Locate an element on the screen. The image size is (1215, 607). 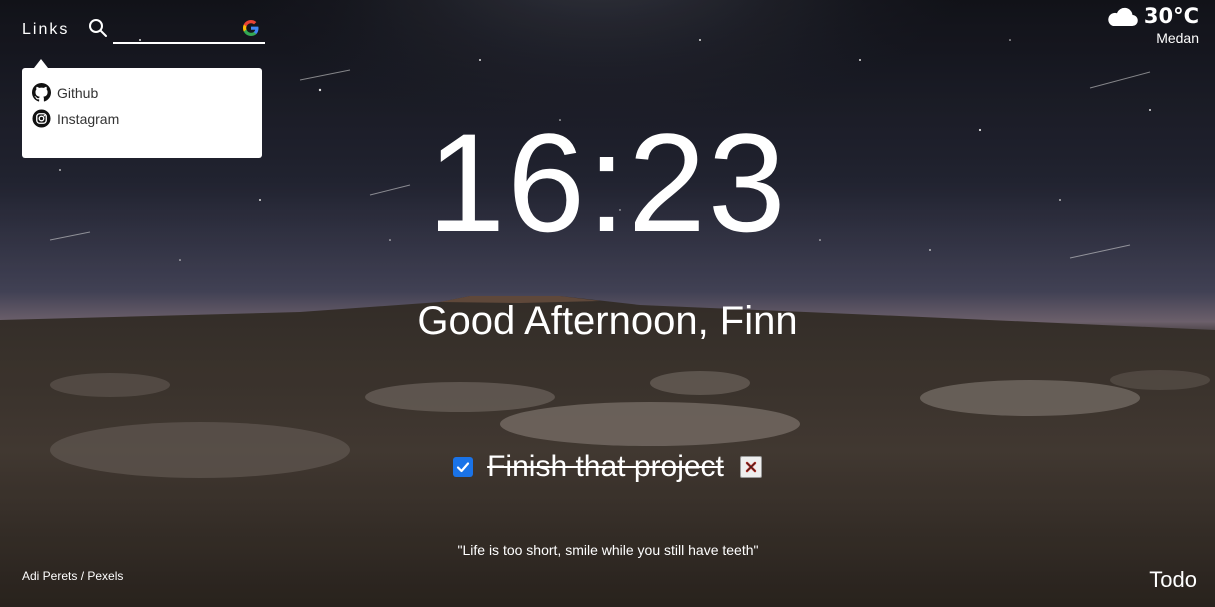
link-github: Github is located at coordinates (65, 92).